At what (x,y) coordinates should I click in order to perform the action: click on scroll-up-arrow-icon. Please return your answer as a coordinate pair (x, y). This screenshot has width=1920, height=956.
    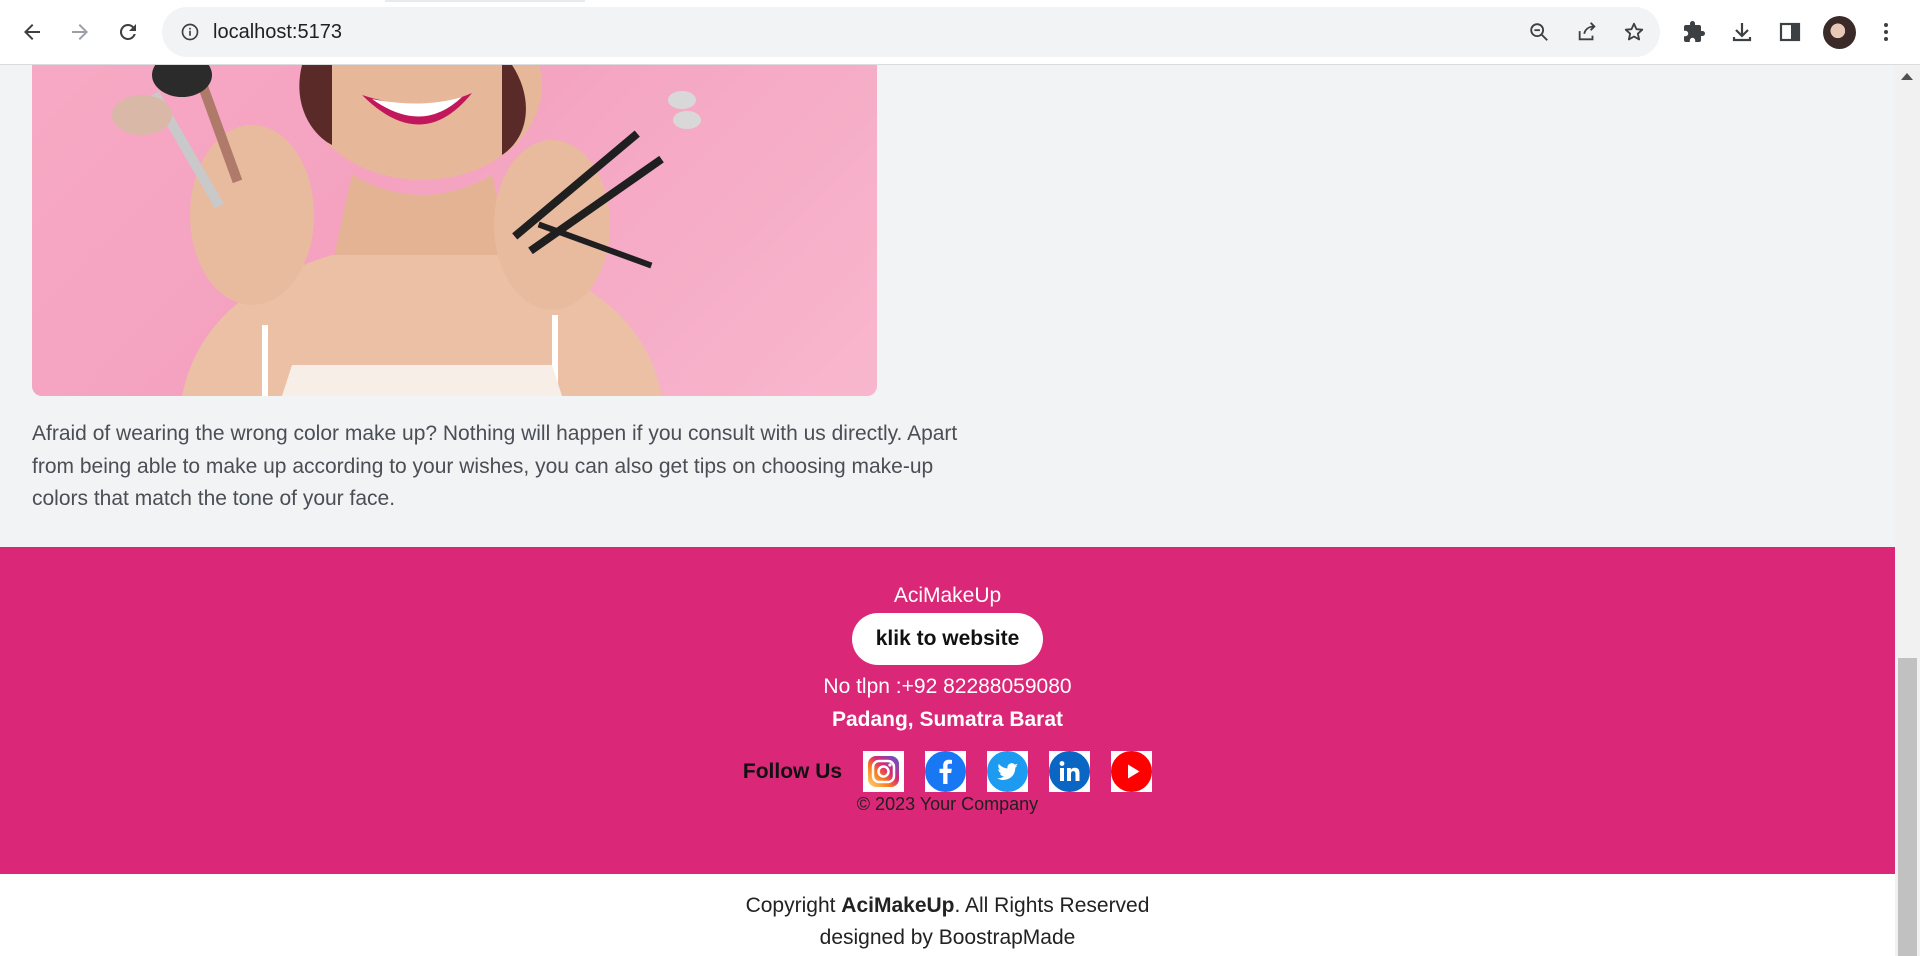
    Looking at the image, I should click on (1907, 76).